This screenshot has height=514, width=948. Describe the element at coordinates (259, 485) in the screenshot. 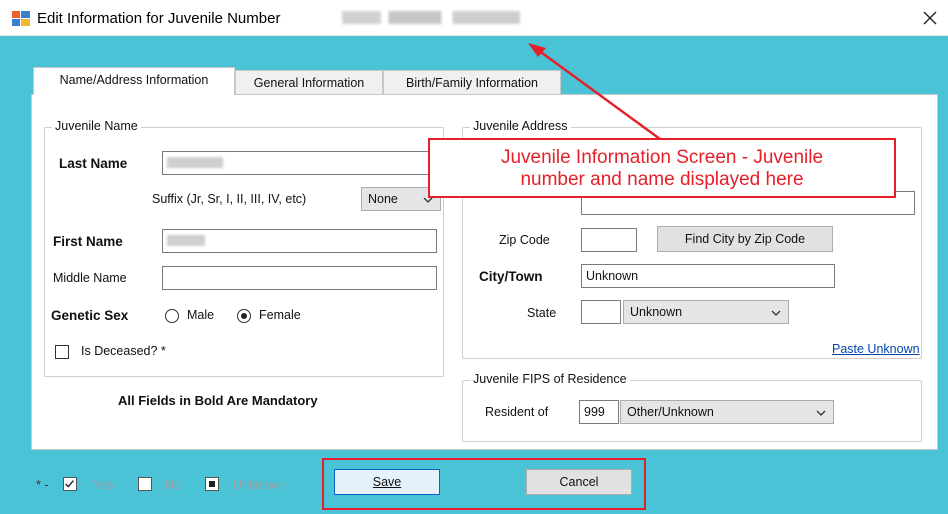

I see `unknown-label: Unknown` at that location.